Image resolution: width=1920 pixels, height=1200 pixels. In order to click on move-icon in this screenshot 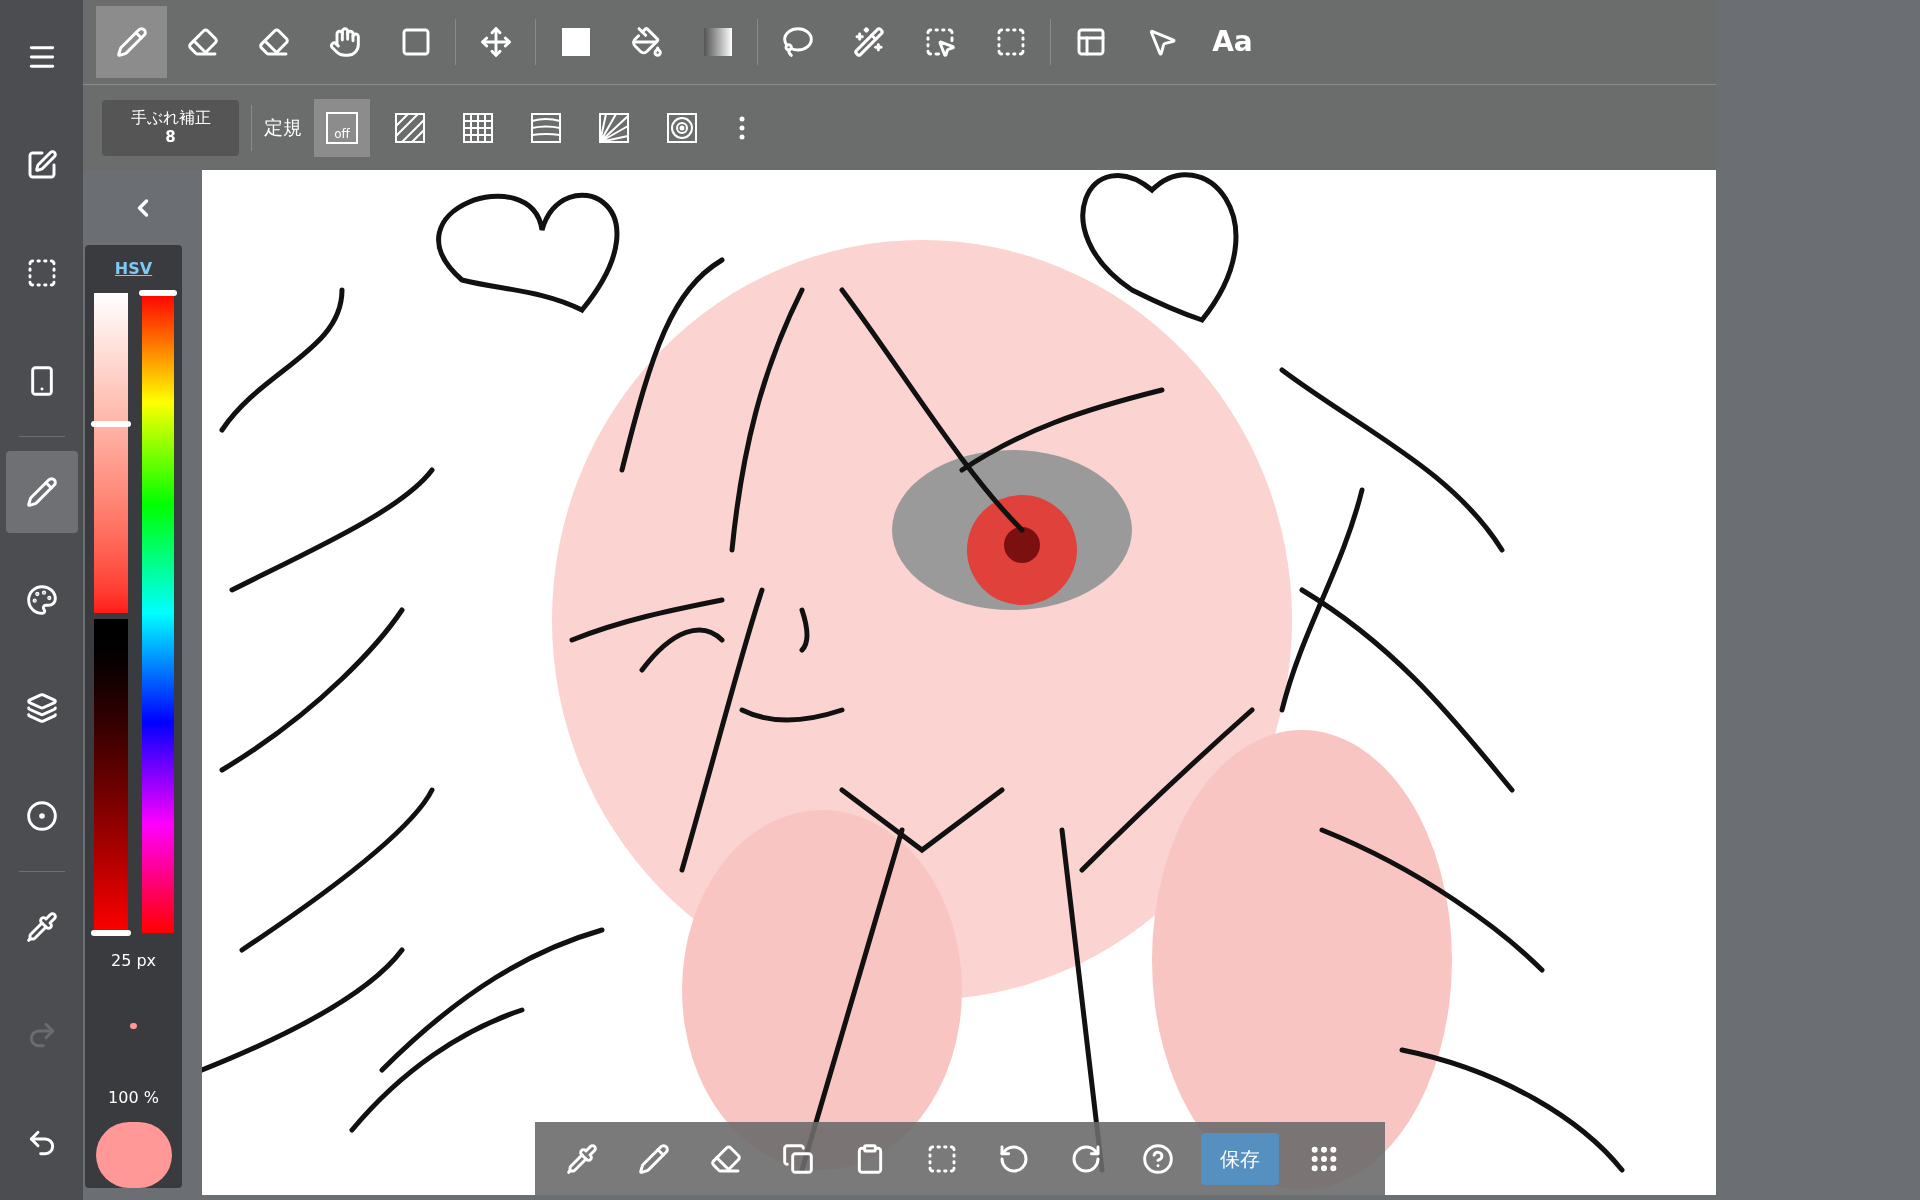, I will do `click(495, 42)`.